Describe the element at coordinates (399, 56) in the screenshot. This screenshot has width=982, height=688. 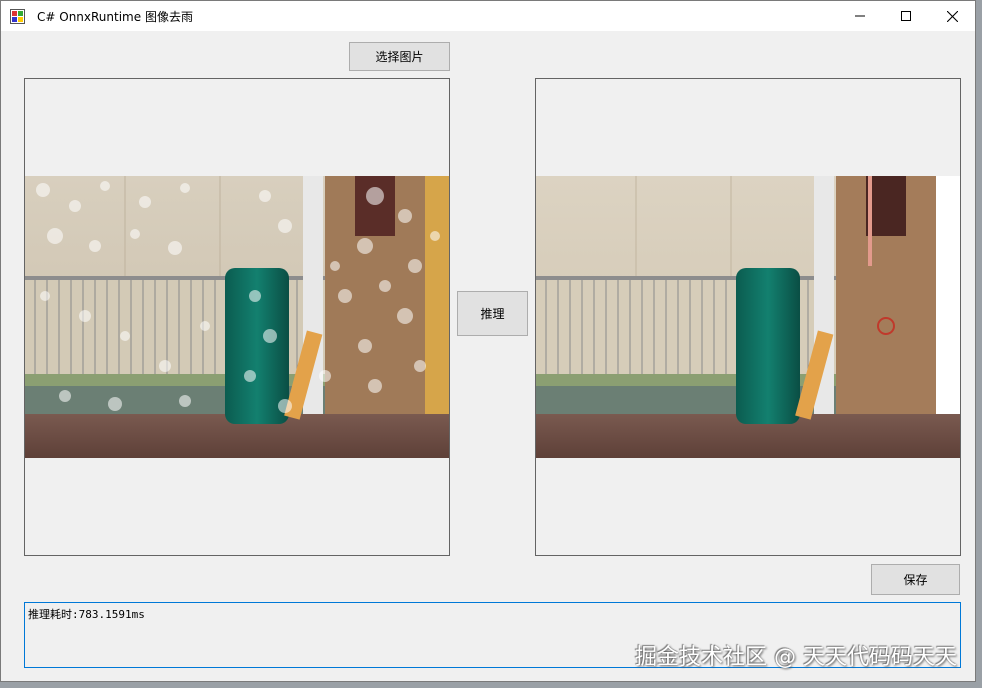
I see `select-image-button: 选择图片` at that location.